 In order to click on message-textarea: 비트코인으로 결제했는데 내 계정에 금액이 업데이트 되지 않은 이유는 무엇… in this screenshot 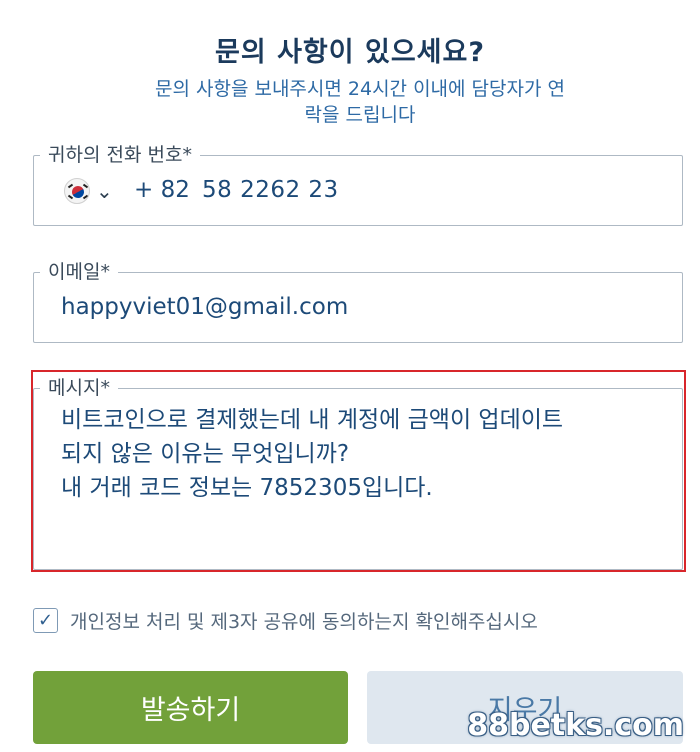, I will do `click(366, 454)`.